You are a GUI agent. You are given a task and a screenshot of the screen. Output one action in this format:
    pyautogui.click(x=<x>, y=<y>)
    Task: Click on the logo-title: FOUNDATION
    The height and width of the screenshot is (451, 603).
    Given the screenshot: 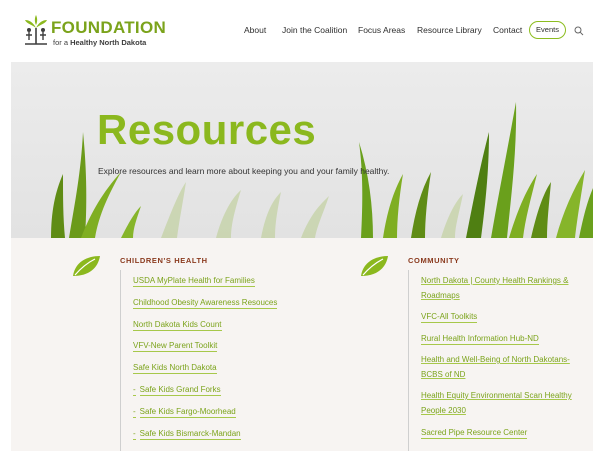 What is the action you would take?
    pyautogui.click(x=109, y=27)
    